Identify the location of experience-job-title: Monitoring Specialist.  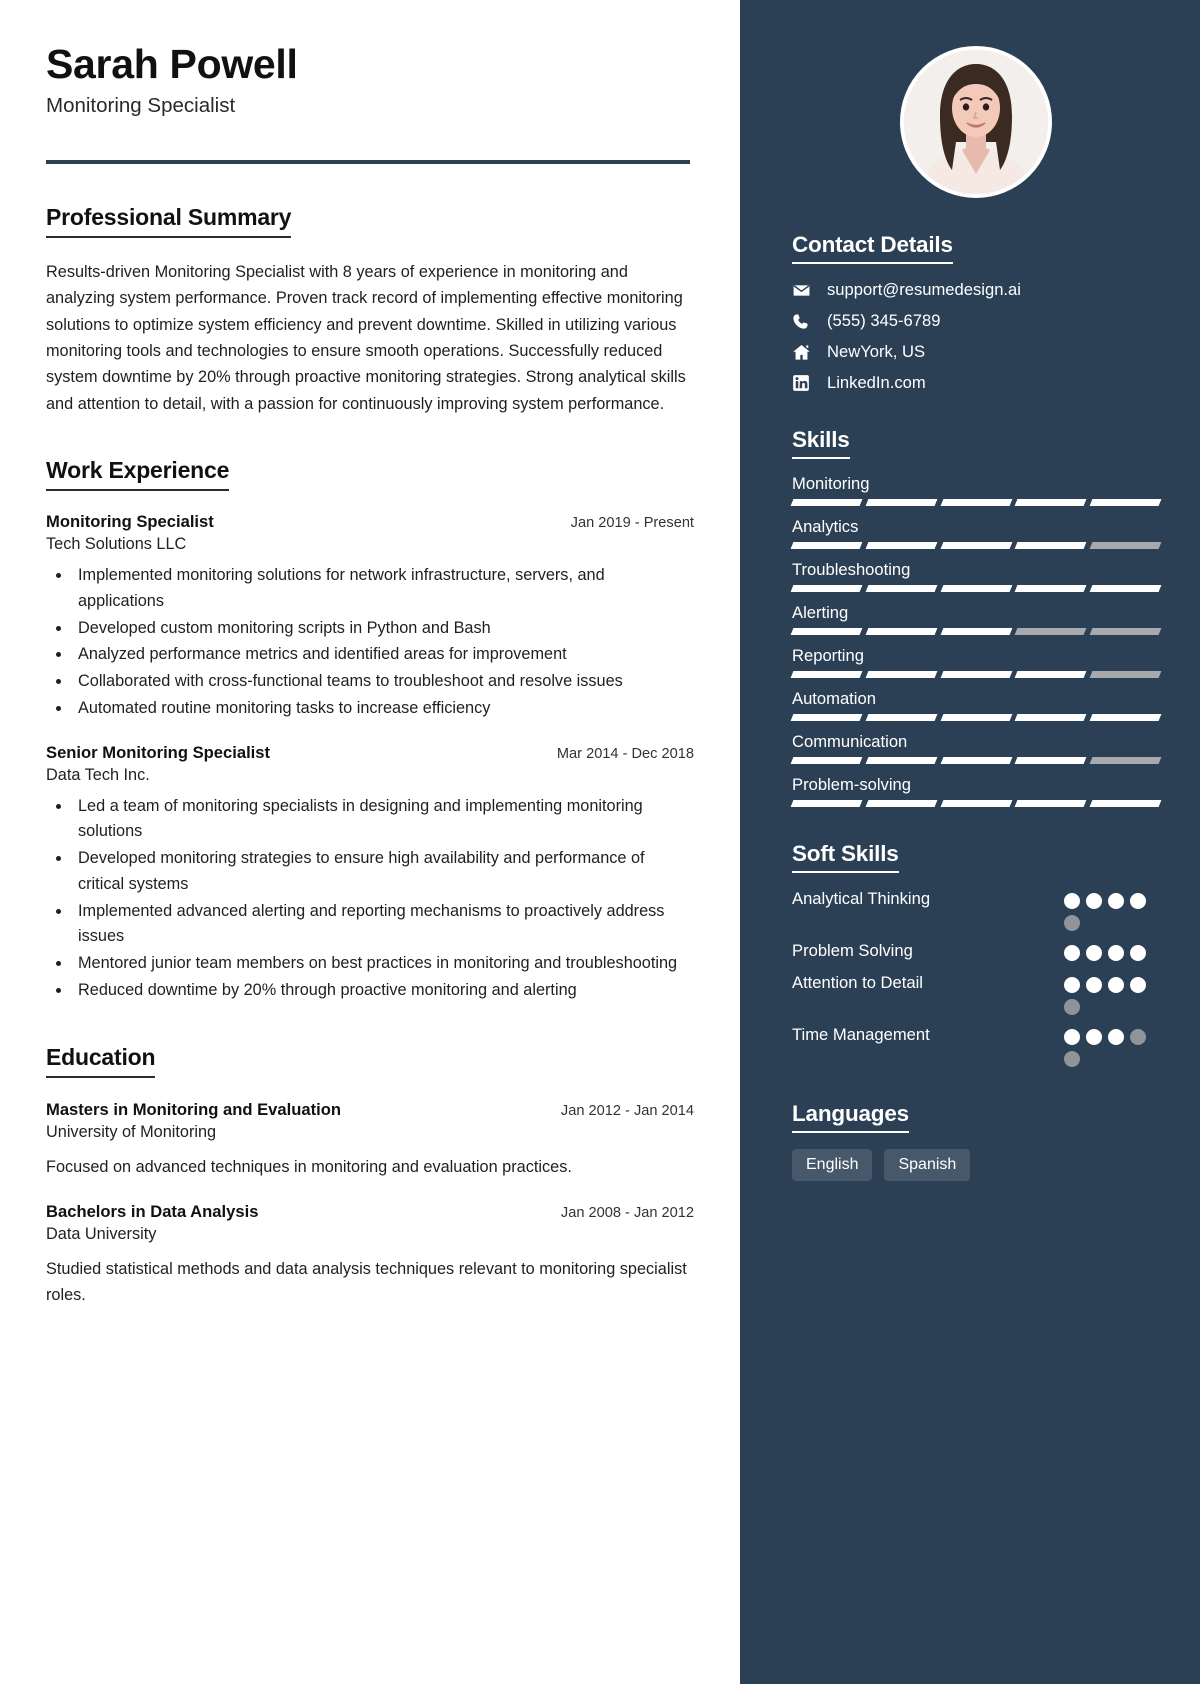
(130, 522).